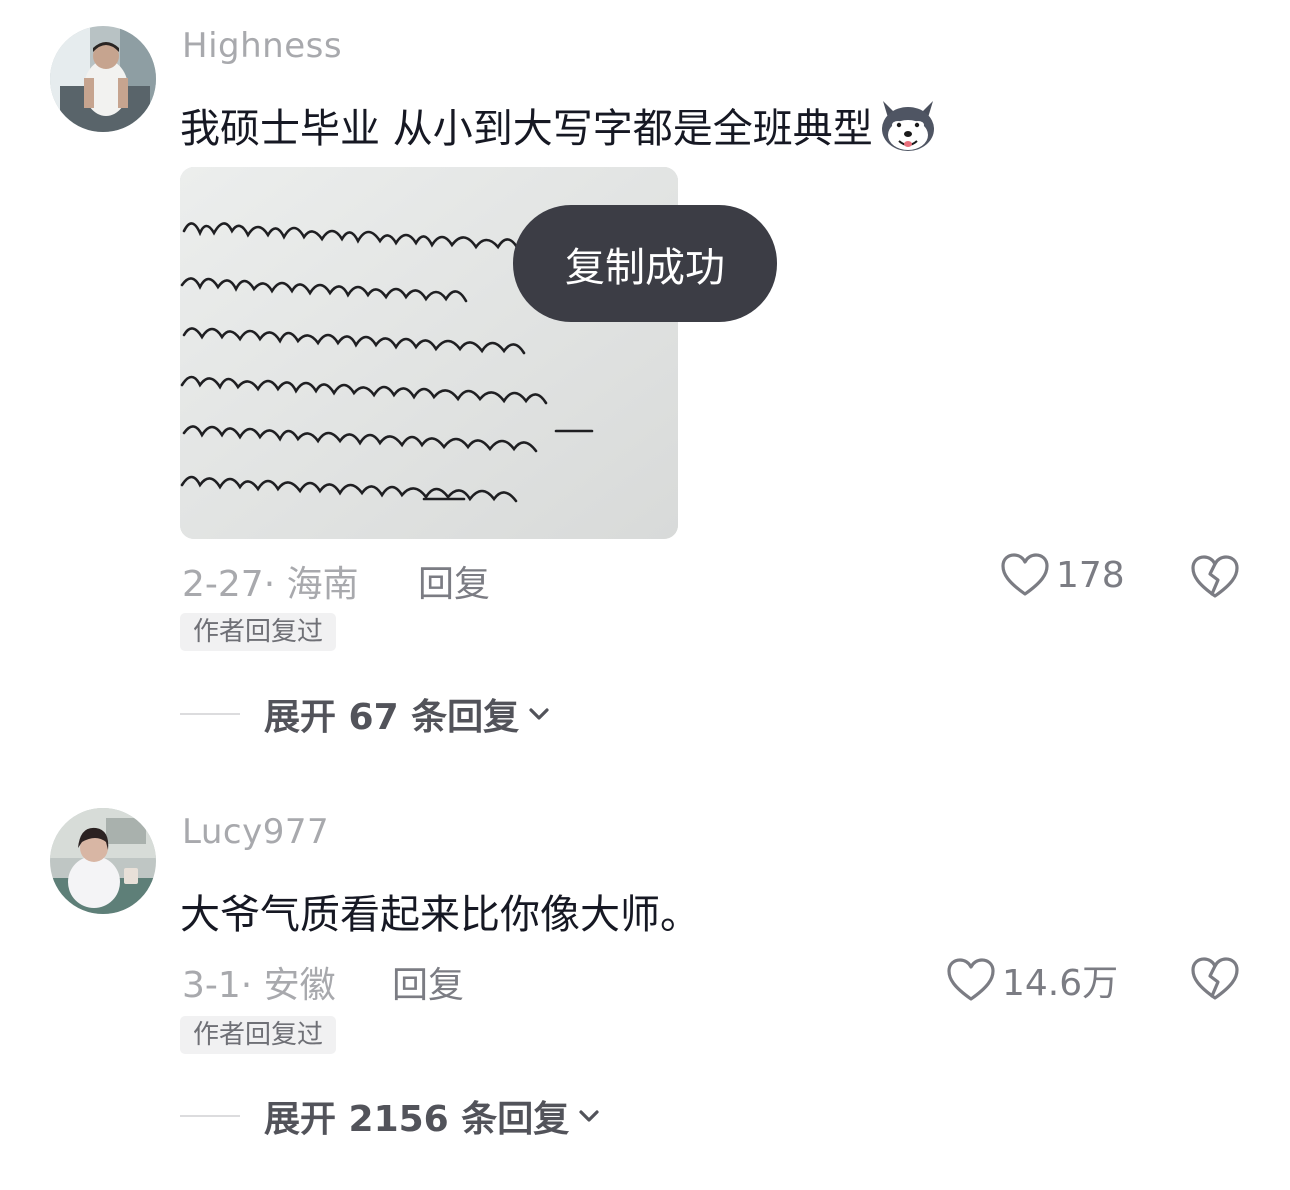  I want to click on like-button: 178, so click(1062, 575).